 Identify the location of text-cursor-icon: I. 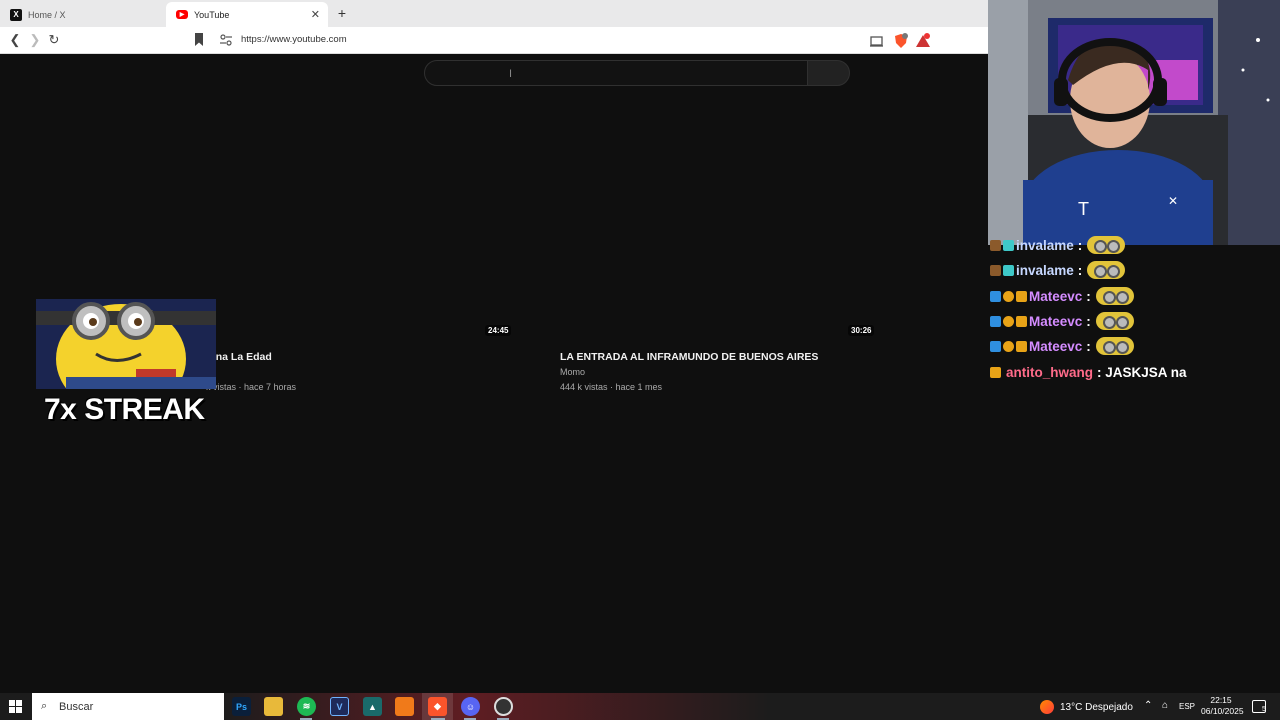
(511, 74).